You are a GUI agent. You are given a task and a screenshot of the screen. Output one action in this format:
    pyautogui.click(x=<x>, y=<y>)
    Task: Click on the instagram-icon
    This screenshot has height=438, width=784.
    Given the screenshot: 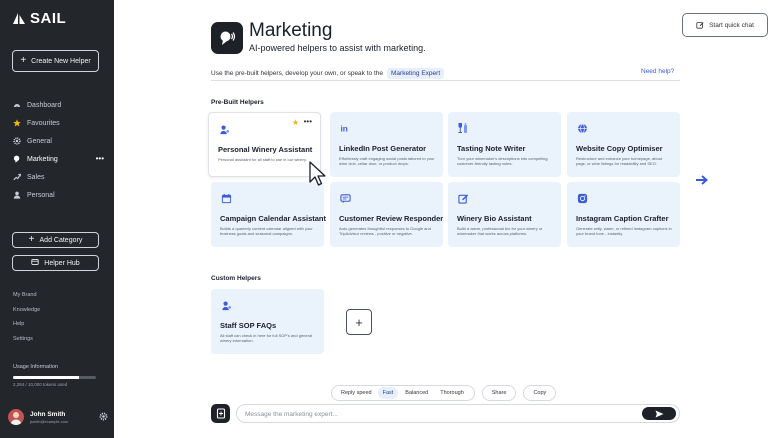 What is the action you would take?
    pyautogui.click(x=582, y=198)
    